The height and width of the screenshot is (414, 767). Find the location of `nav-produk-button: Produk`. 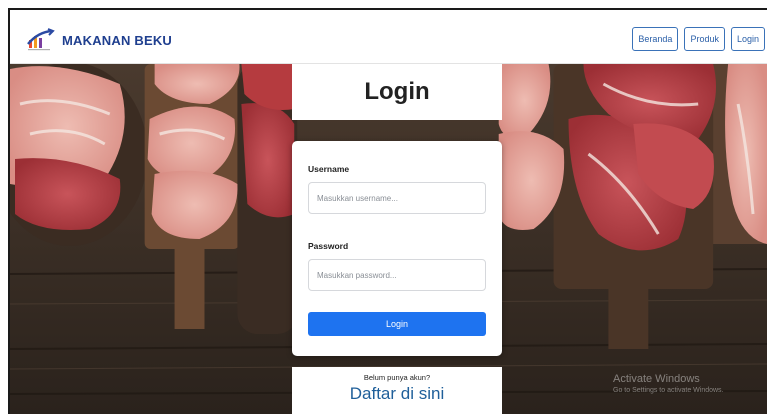

nav-produk-button: Produk is located at coordinates (704, 39).